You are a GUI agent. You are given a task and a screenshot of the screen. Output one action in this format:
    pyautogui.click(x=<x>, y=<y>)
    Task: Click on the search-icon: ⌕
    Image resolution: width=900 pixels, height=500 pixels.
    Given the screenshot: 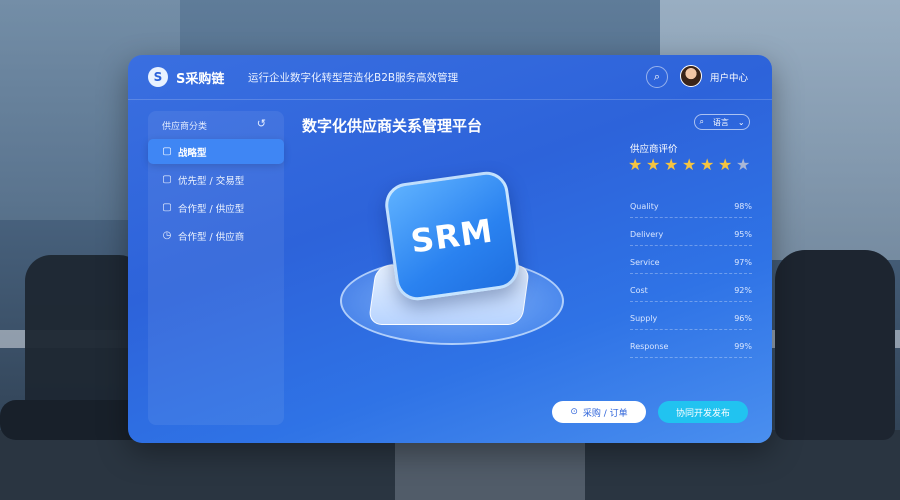 What is the action you would take?
    pyautogui.click(x=657, y=77)
    